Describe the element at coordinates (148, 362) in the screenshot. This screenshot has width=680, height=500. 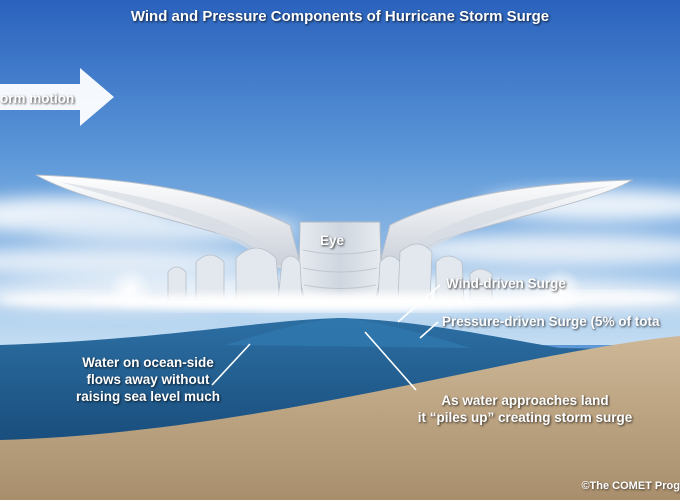
I see `ocean-side-line-1: Water on ocean-side` at that location.